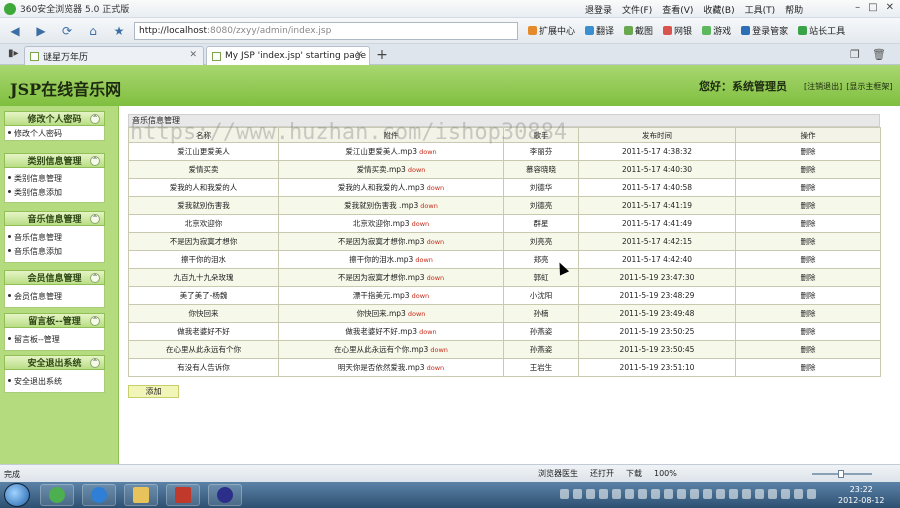 The width and height of the screenshot is (900, 508). What do you see at coordinates (841, 474) in the screenshot?
I see `zoom-slider-handle` at bounding box center [841, 474].